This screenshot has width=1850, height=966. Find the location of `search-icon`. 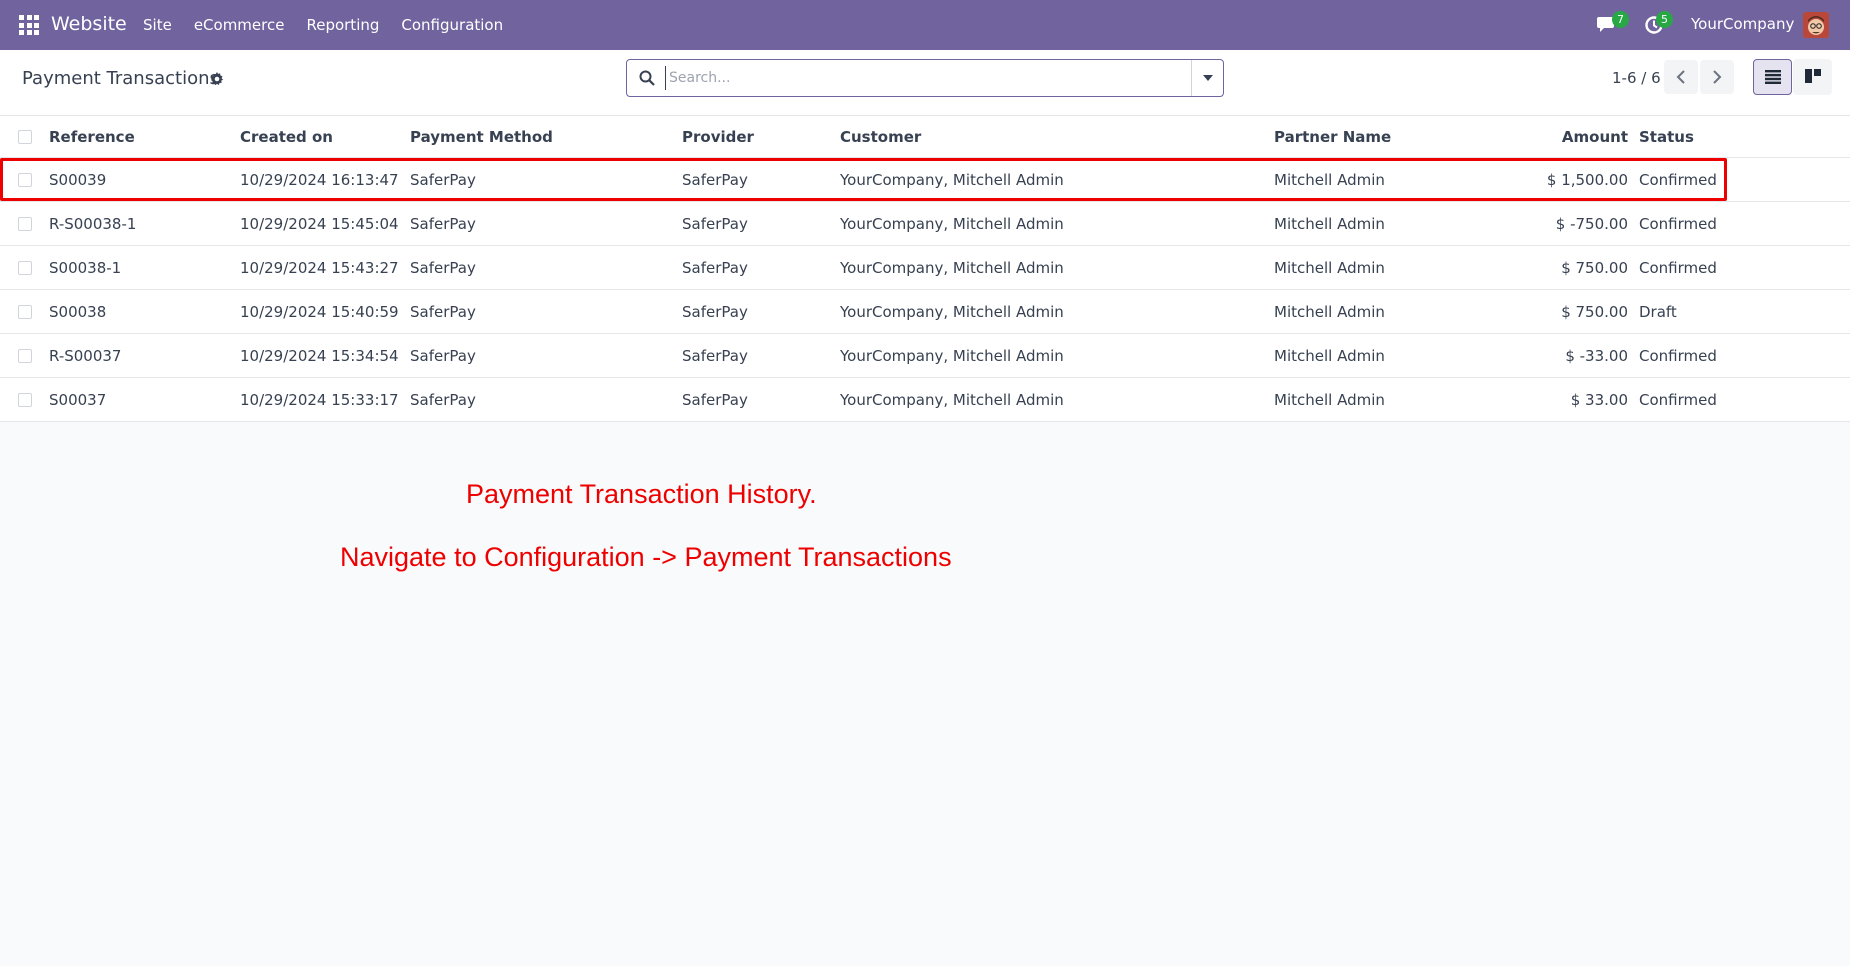

search-icon is located at coordinates (647, 78).